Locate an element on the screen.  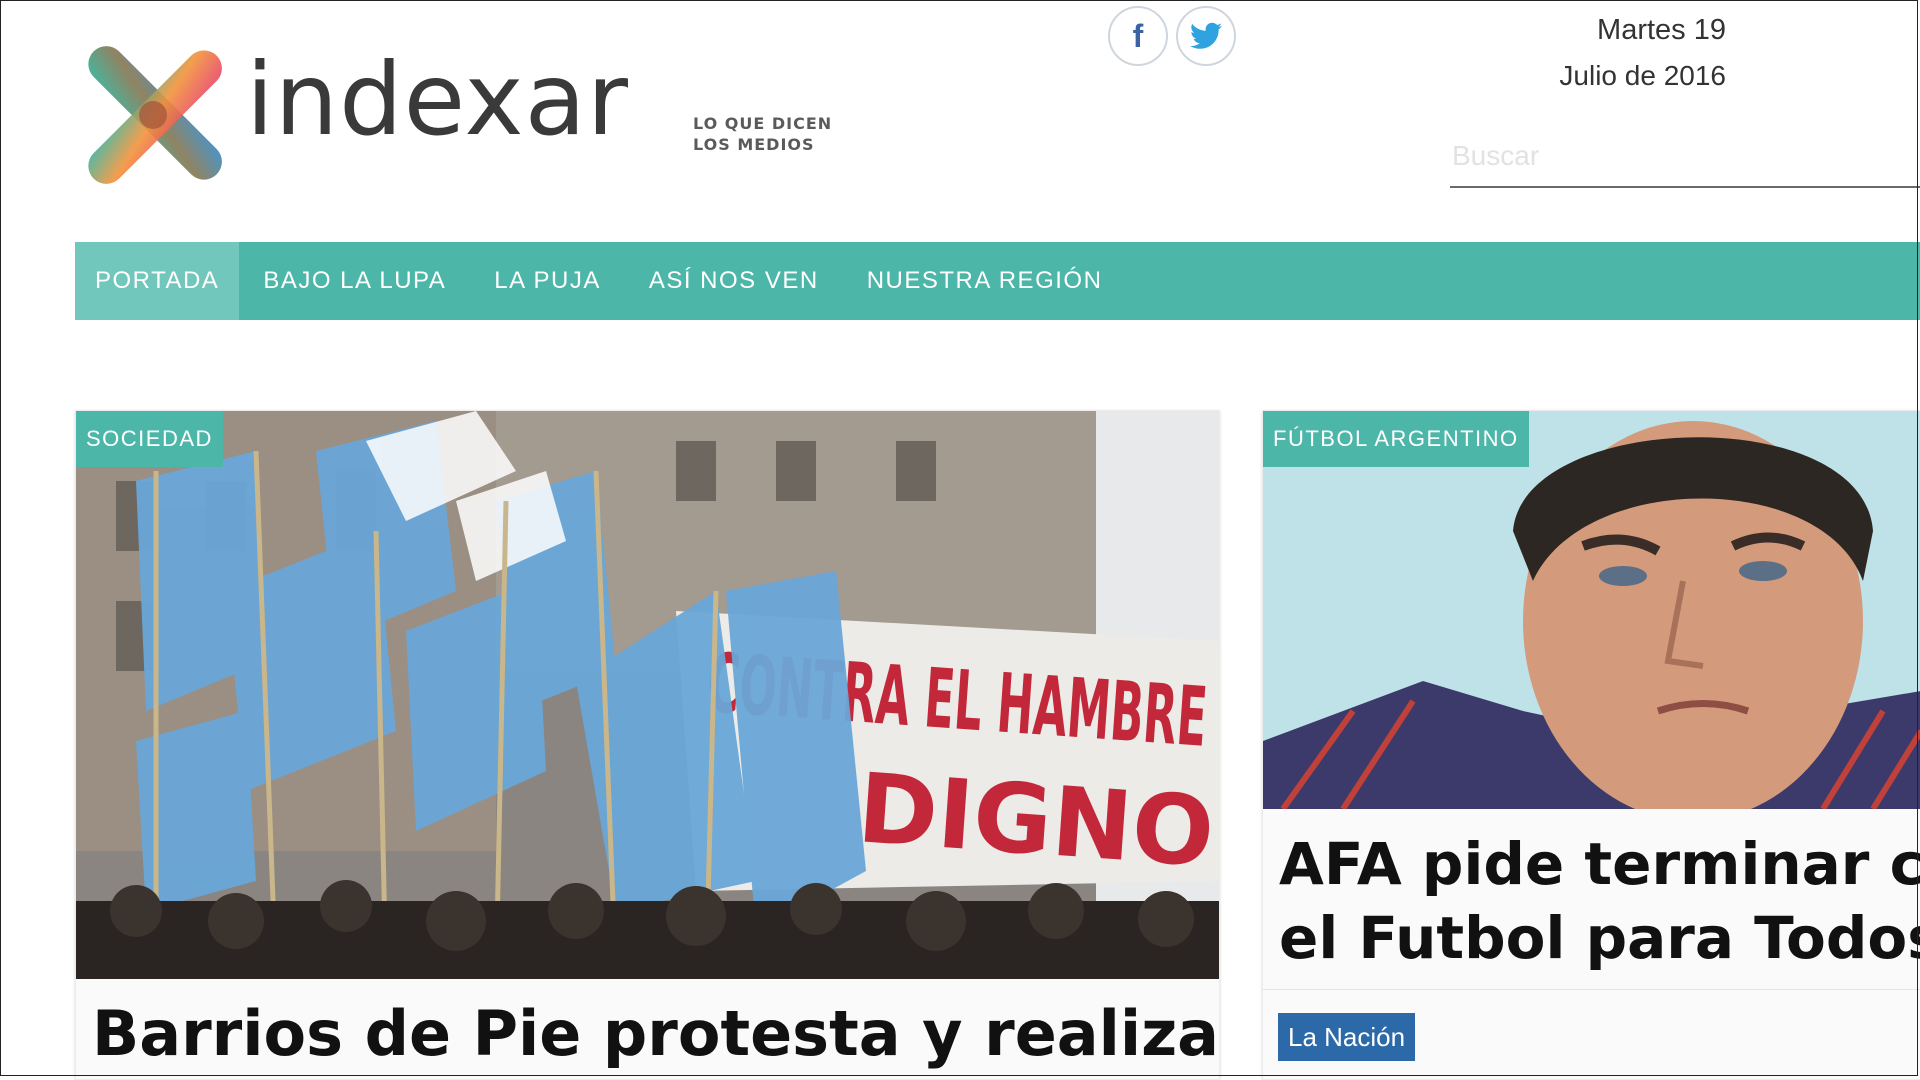
headline-line1: AFA pide terminar c is located at coordinates (1599, 864).